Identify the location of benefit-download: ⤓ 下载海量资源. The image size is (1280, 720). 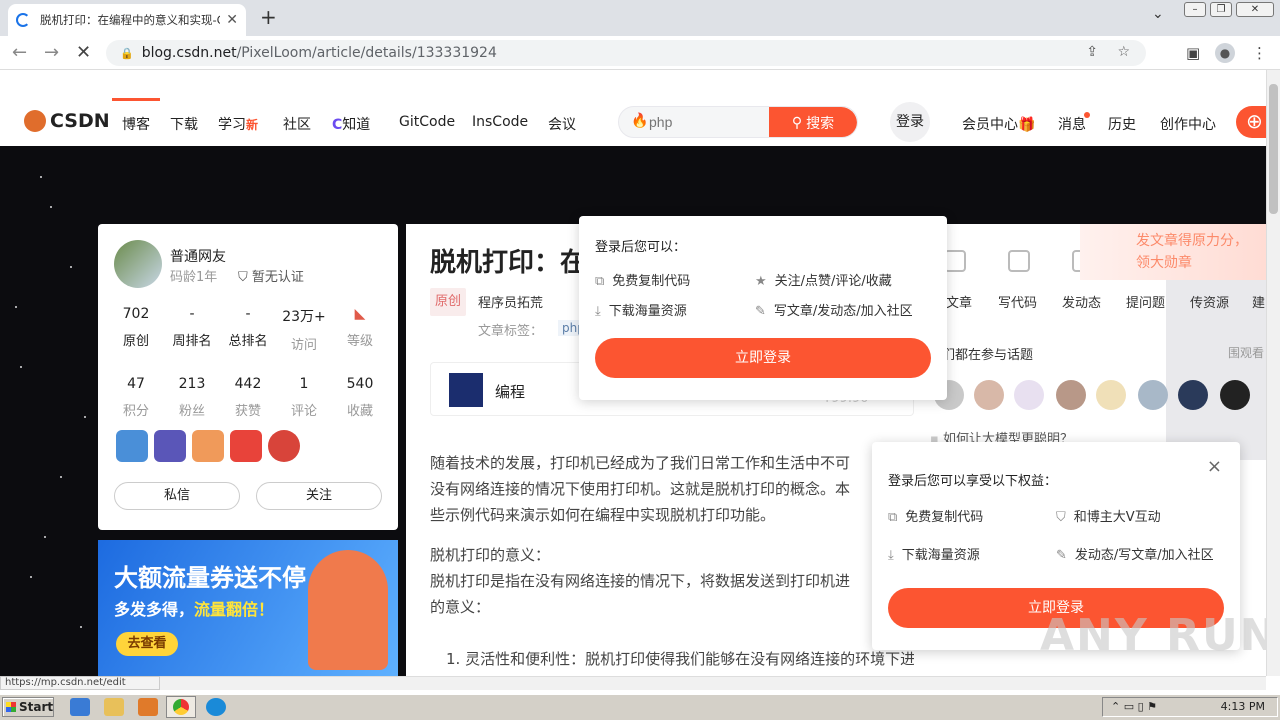
(934, 555).